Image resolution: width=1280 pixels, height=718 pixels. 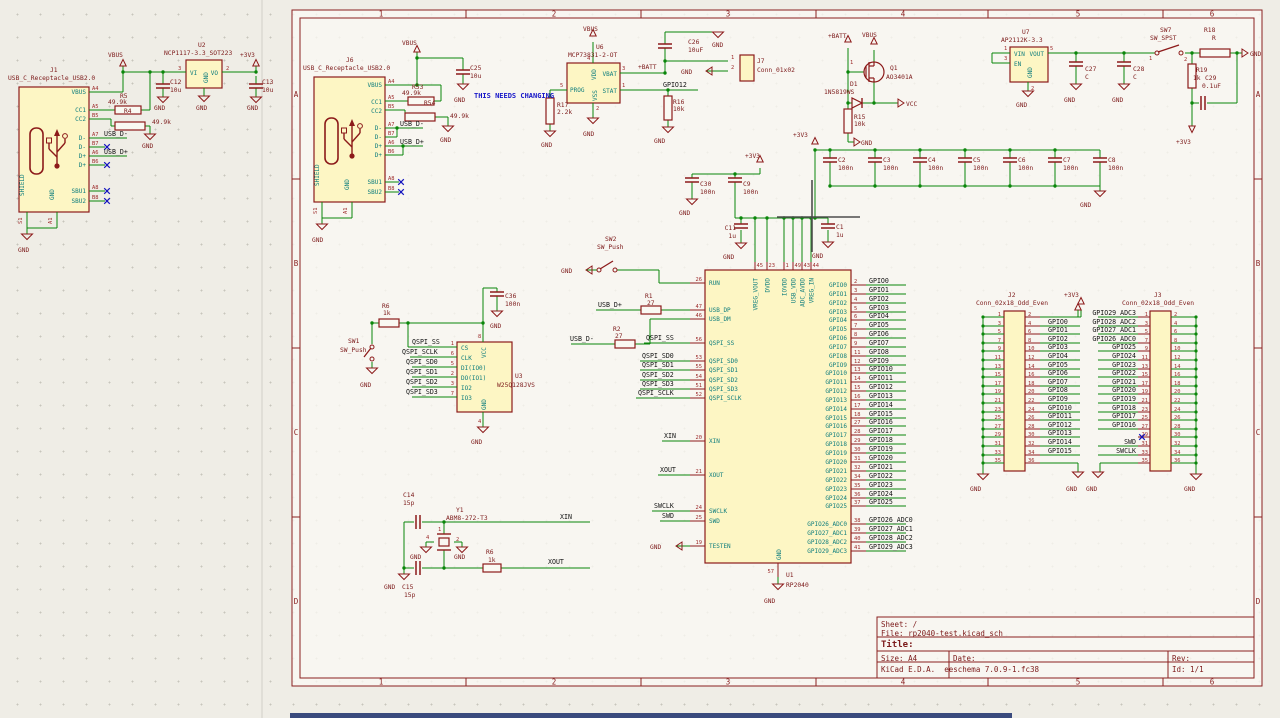 I want to click on component-ref: R54, so click(x=430, y=103).